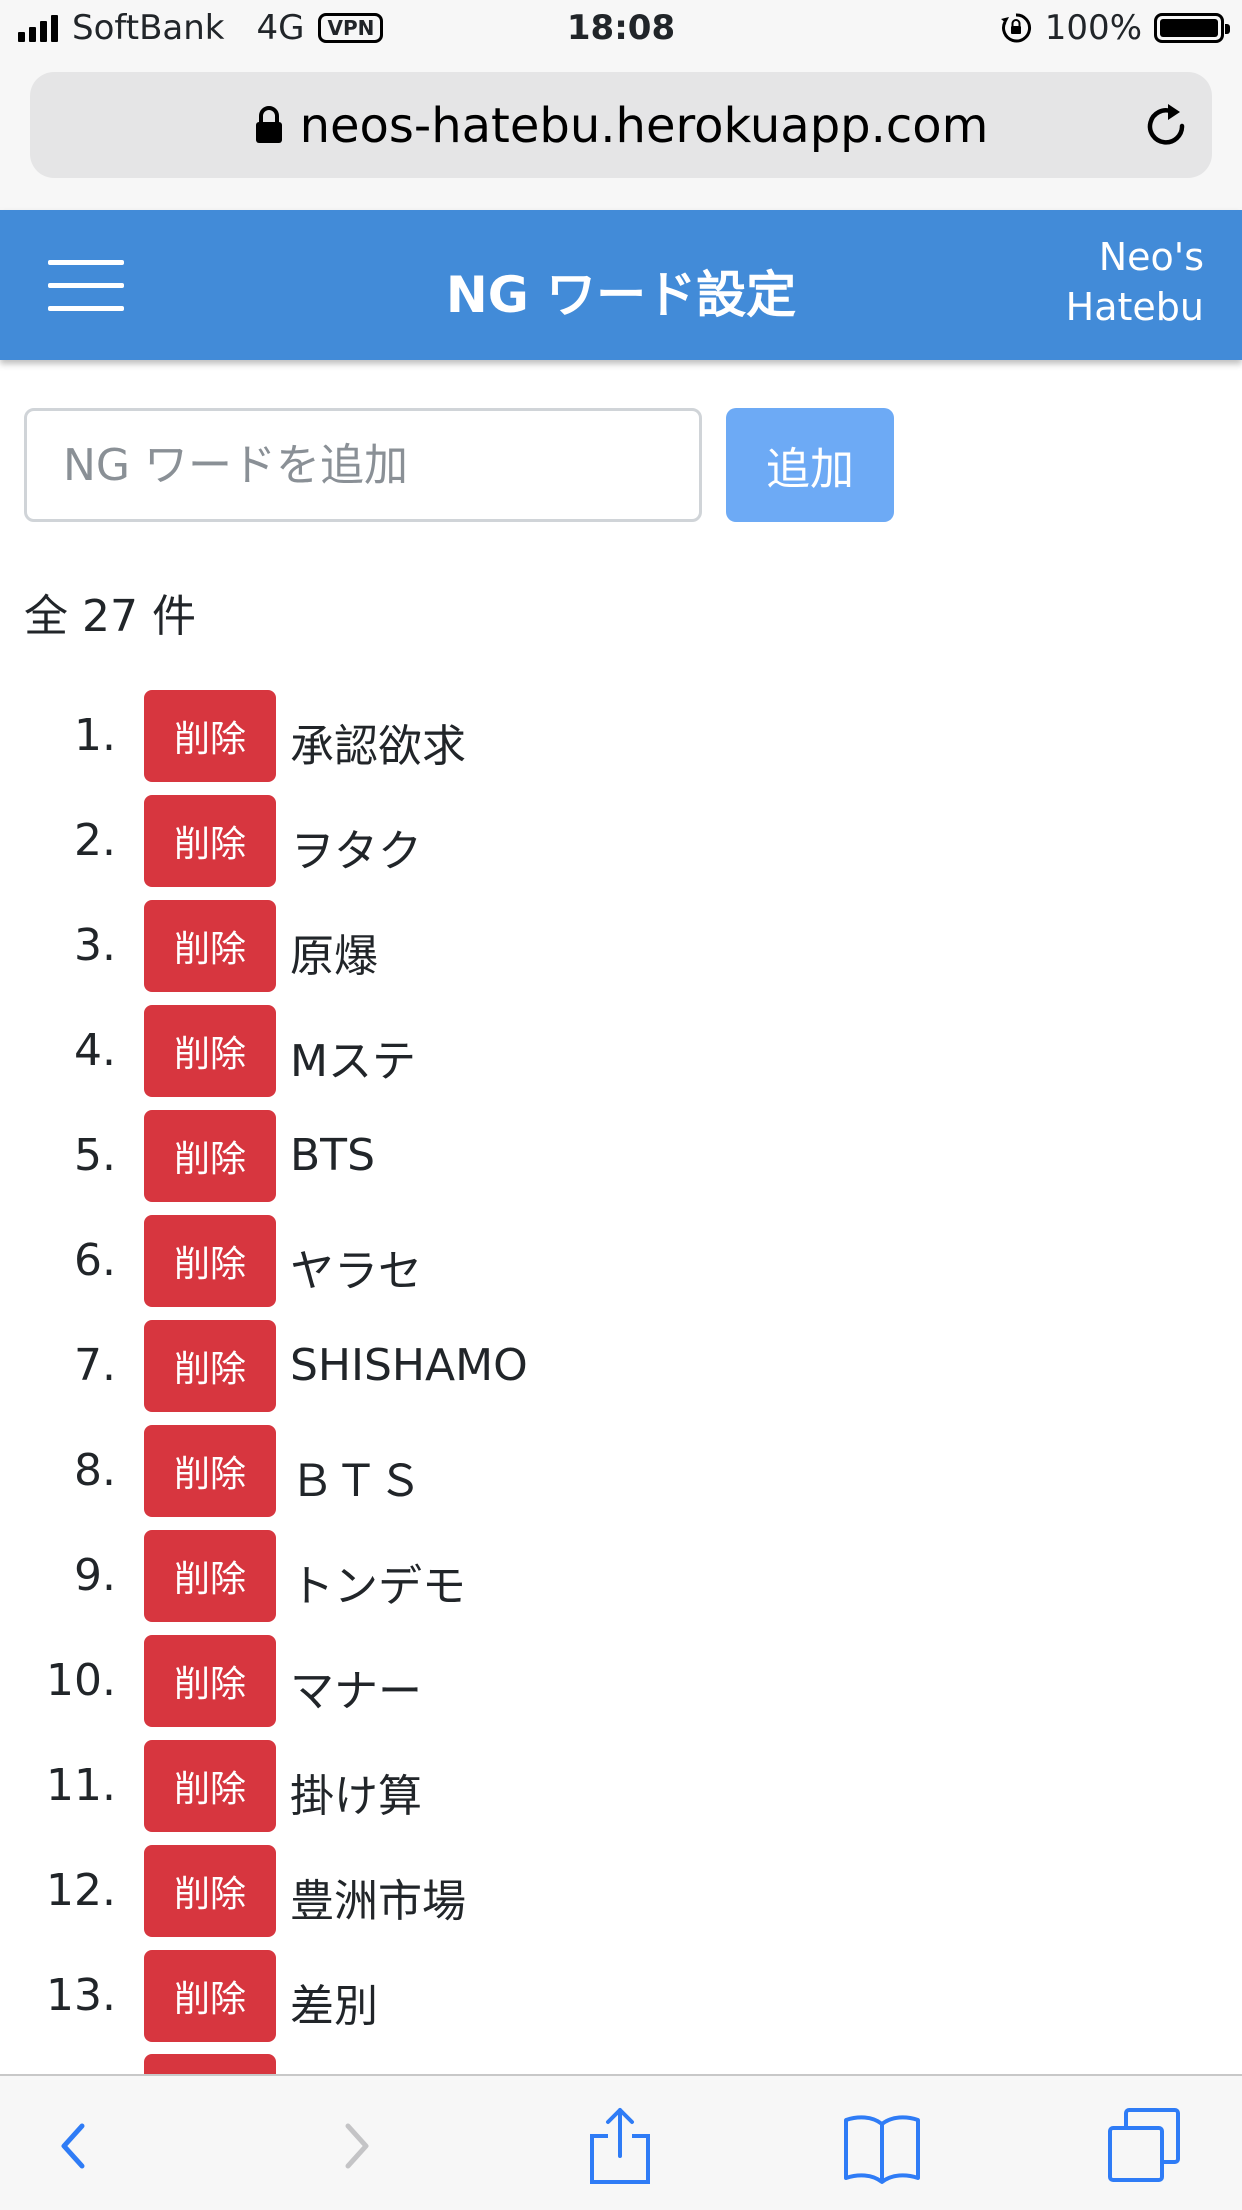  What do you see at coordinates (78, 2146) in the screenshot?
I see `back-icon` at bounding box center [78, 2146].